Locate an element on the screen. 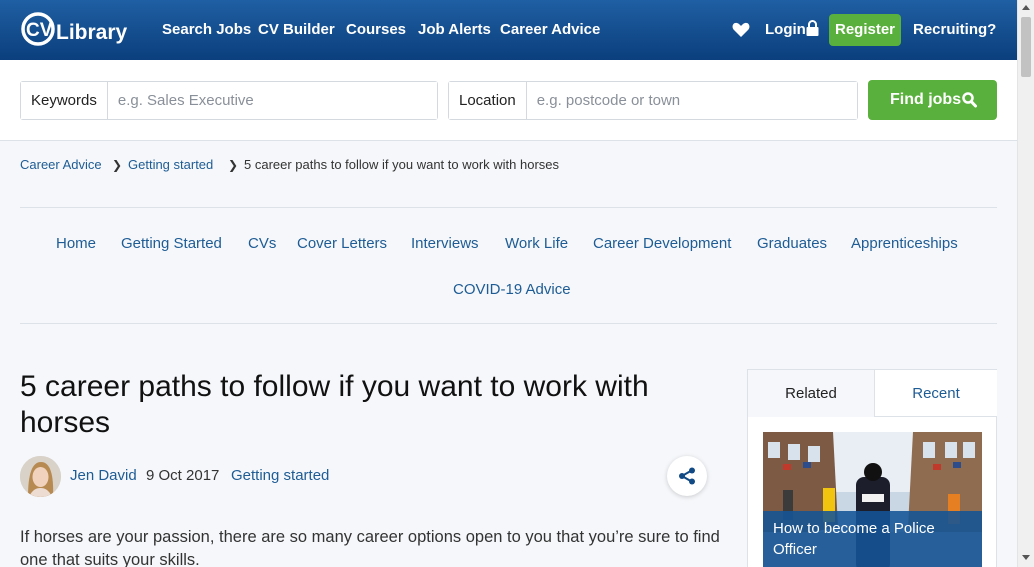 The width and height of the screenshot is (1034, 567). find-jobs-label: Find jobs is located at coordinates (926, 99).